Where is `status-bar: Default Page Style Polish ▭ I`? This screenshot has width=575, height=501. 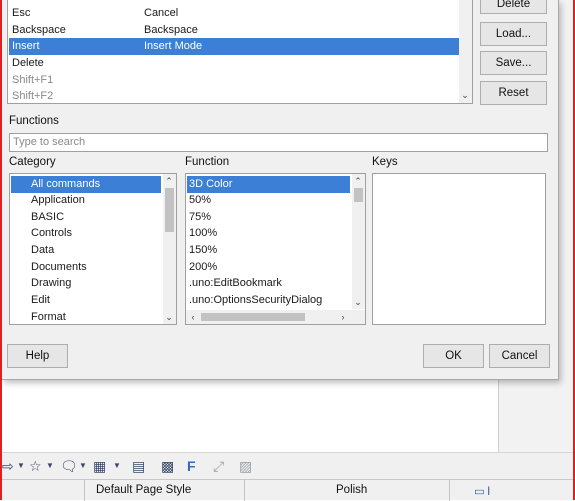
status-bar: Default Page Style Polish ▭ I is located at coordinates (287, 490).